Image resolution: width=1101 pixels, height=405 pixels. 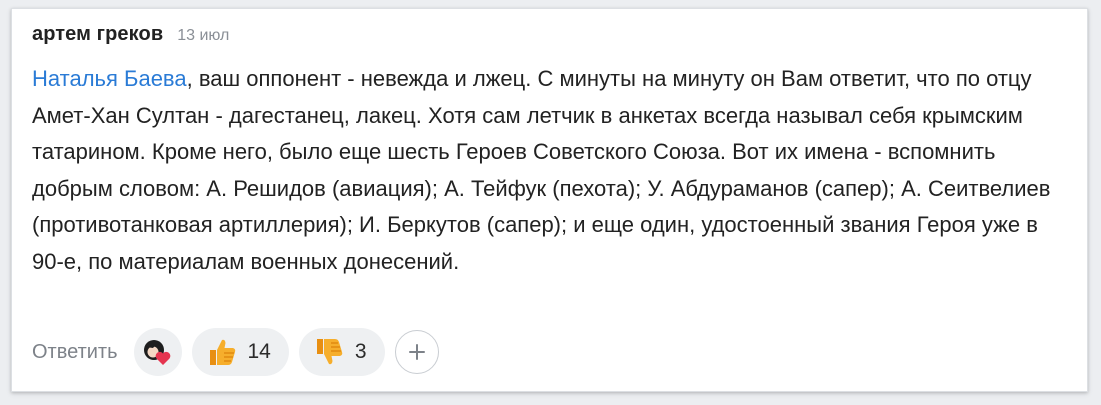 I want to click on comment-date: 13 июл, so click(x=203, y=35).